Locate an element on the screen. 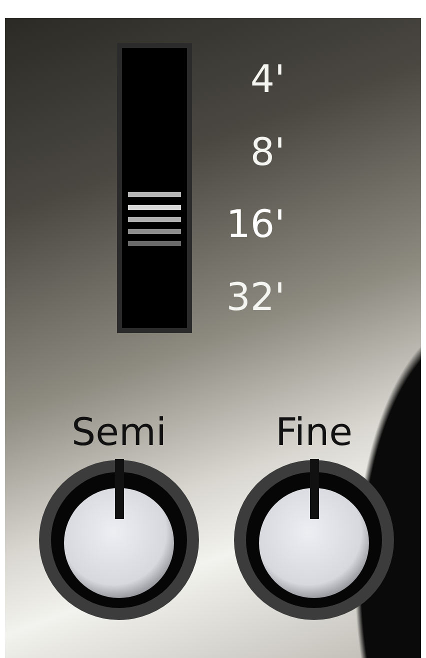 Image resolution: width=426 pixels, height=658 pixels. footage-label: 4' is located at coordinates (267, 79).